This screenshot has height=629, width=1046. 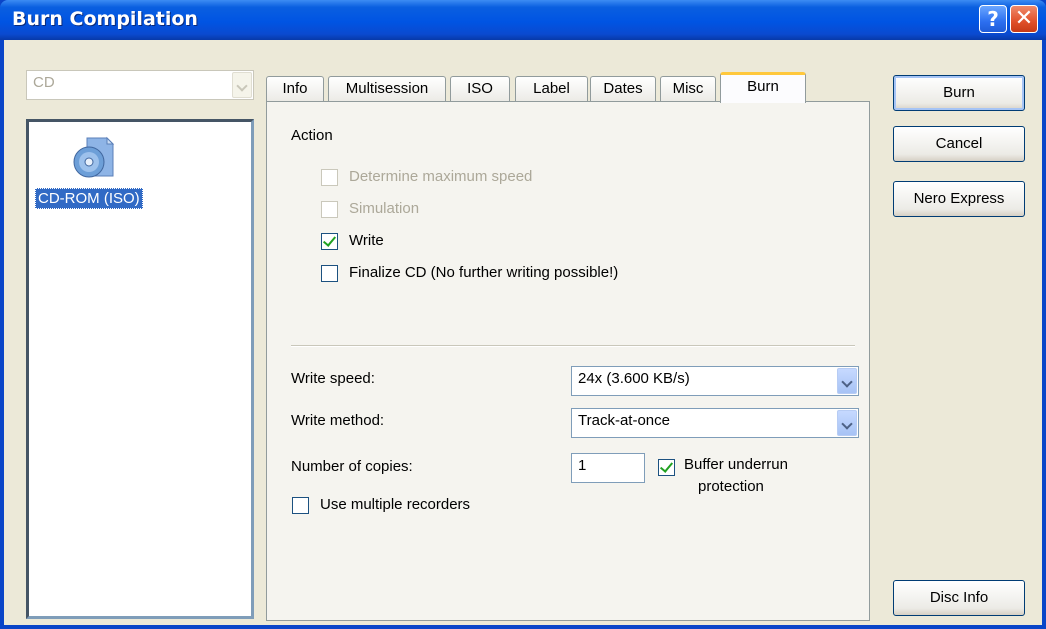 What do you see at coordinates (300, 505) in the screenshot?
I see `multiple-recorders-checkbox` at bounding box center [300, 505].